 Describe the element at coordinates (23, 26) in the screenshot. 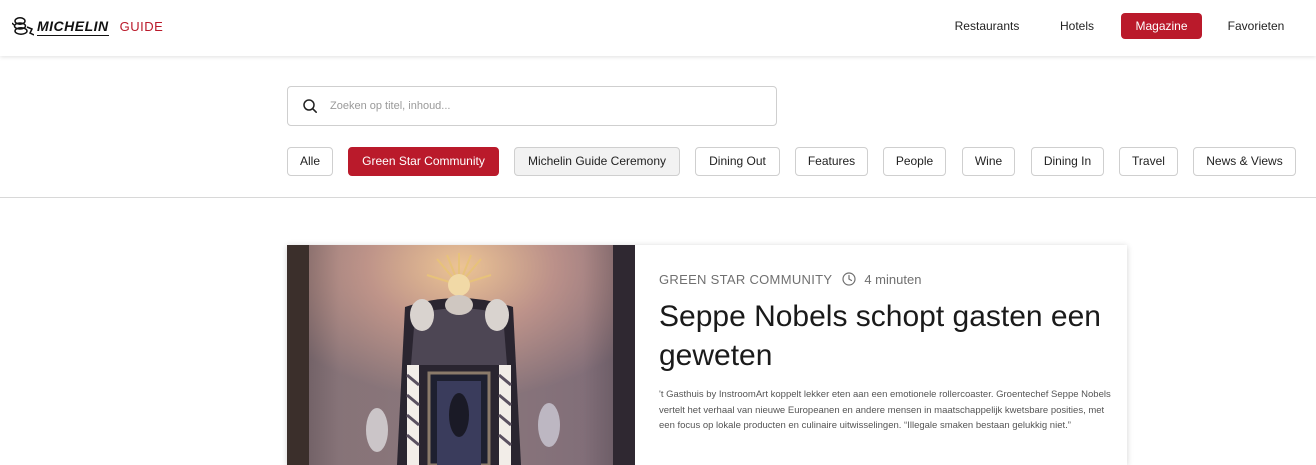

I see `michelin-bibendum-icon` at that location.